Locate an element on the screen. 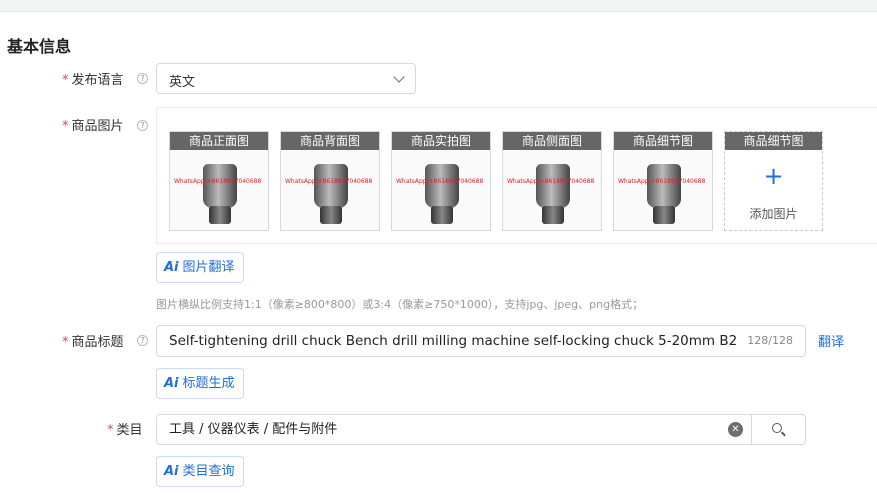 The image size is (877, 493). add-image-button: 商品细节图 + 添加图片 is located at coordinates (773, 181).